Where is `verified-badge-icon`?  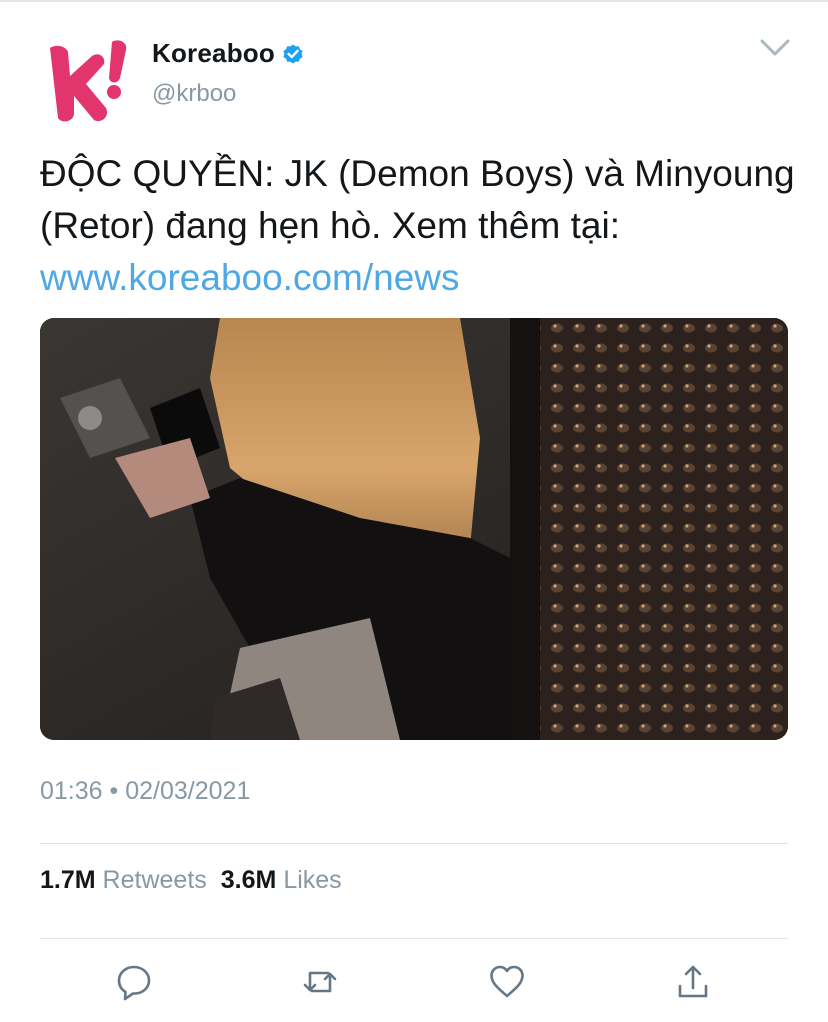
verified-badge-icon is located at coordinates (293, 54).